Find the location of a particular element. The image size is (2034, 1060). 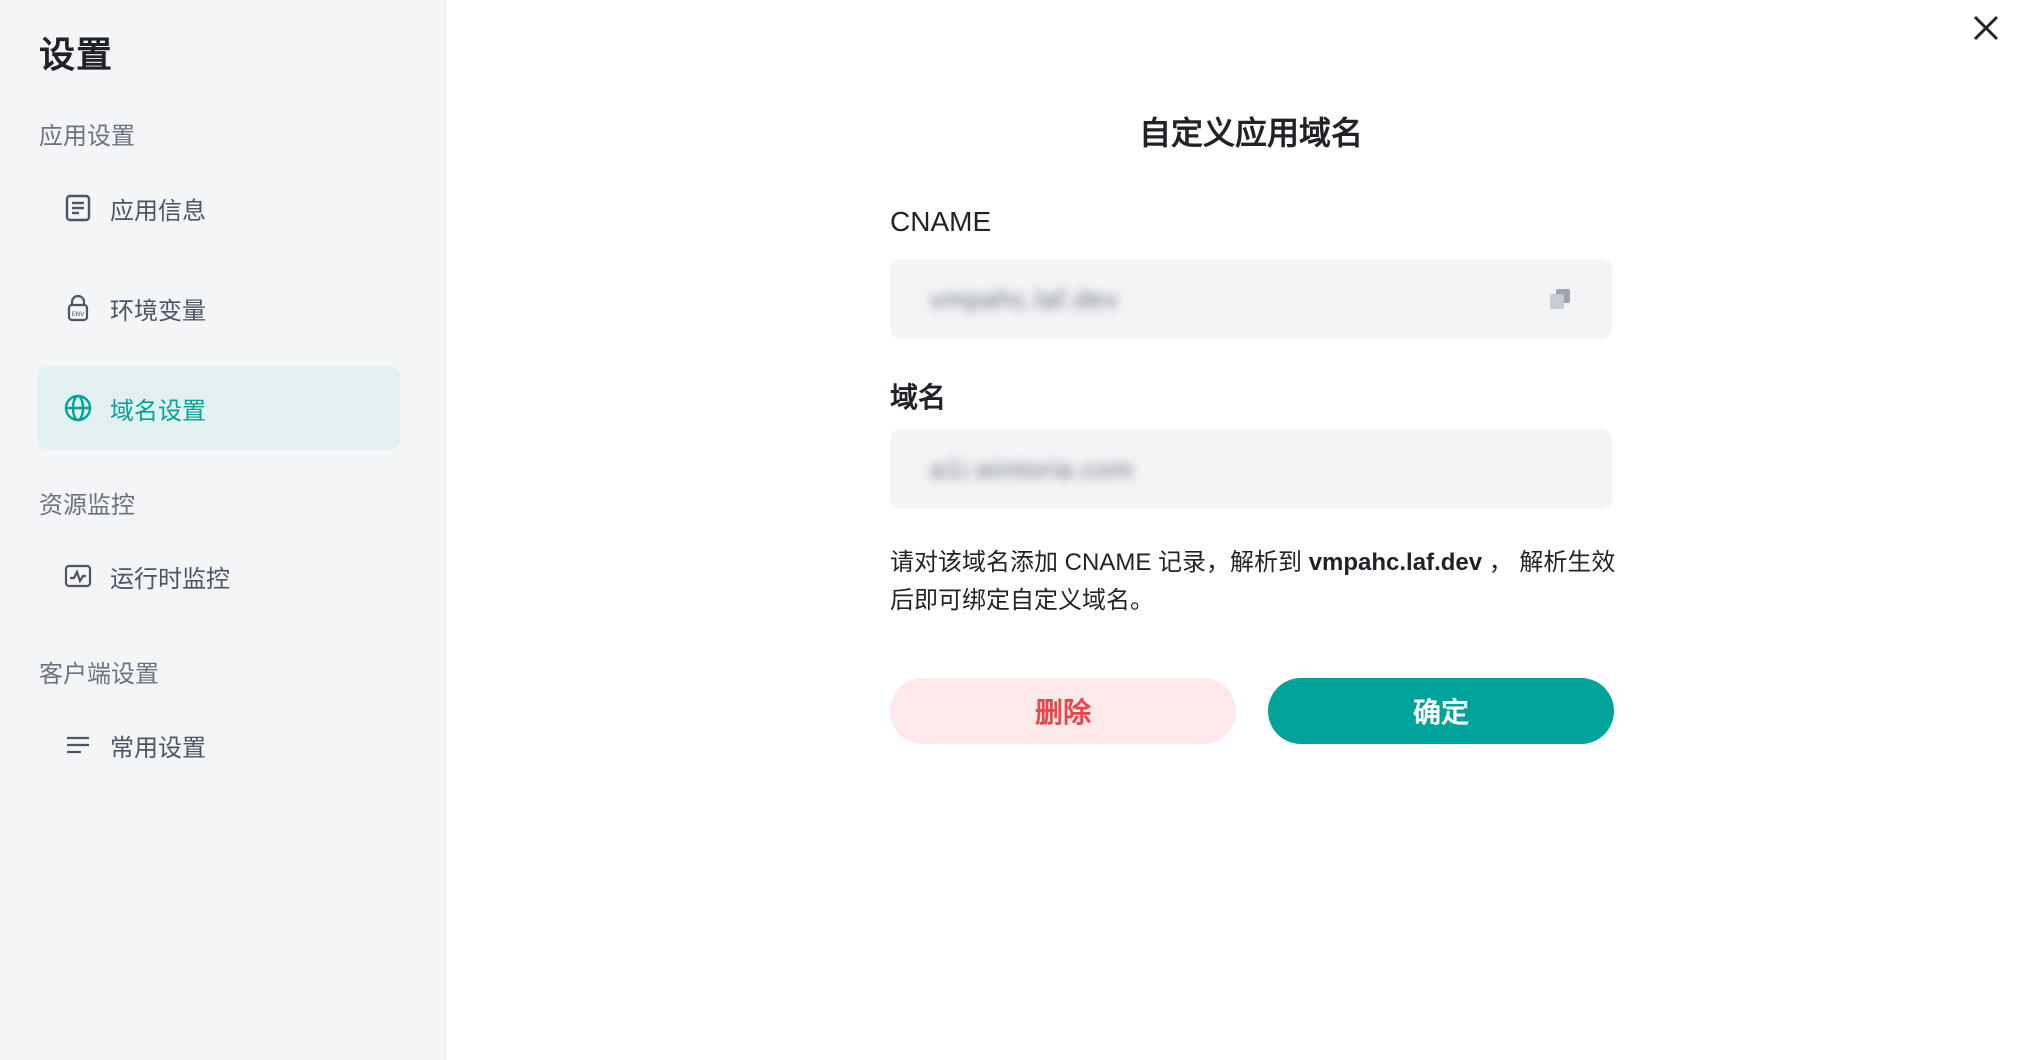

sidebar-title: 设置 is located at coordinates (76, 54).